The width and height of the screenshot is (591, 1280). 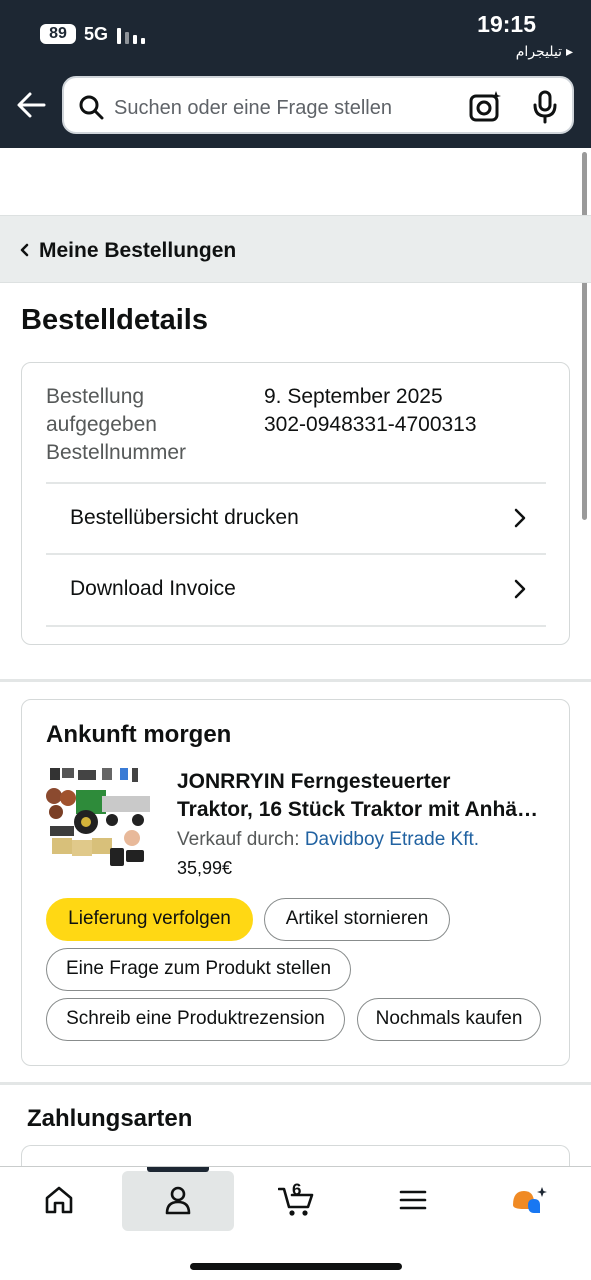 I want to click on sold-by-label: Verkauf durch:, so click(x=238, y=839).